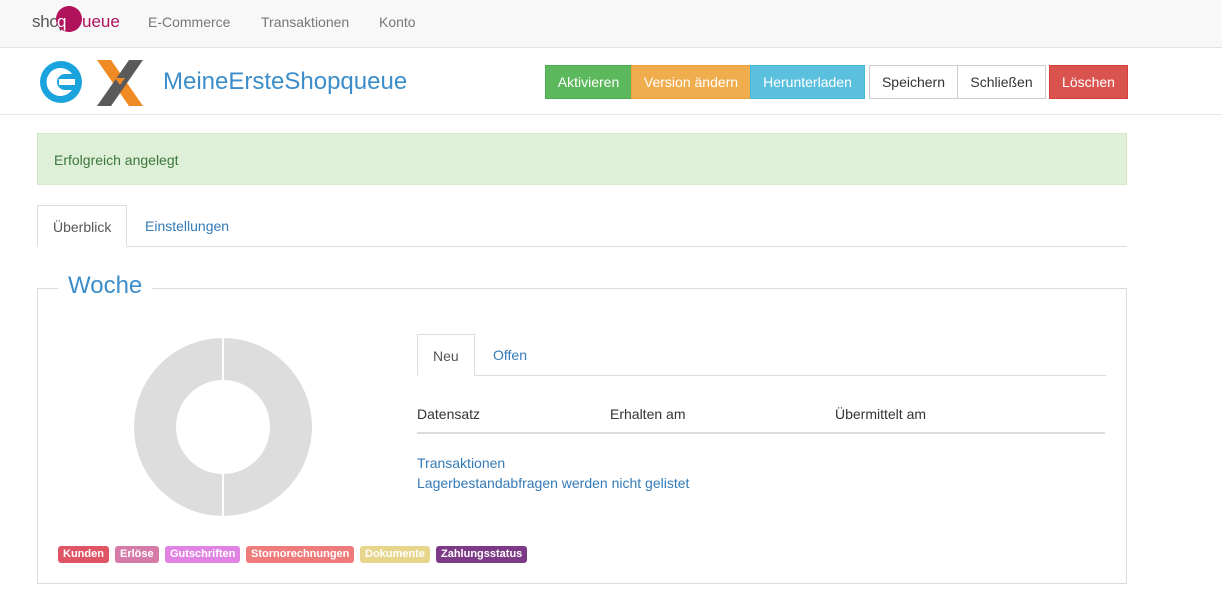  What do you see at coordinates (1088, 82) in the screenshot?
I see `delete-button: Löschen` at bounding box center [1088, 82].